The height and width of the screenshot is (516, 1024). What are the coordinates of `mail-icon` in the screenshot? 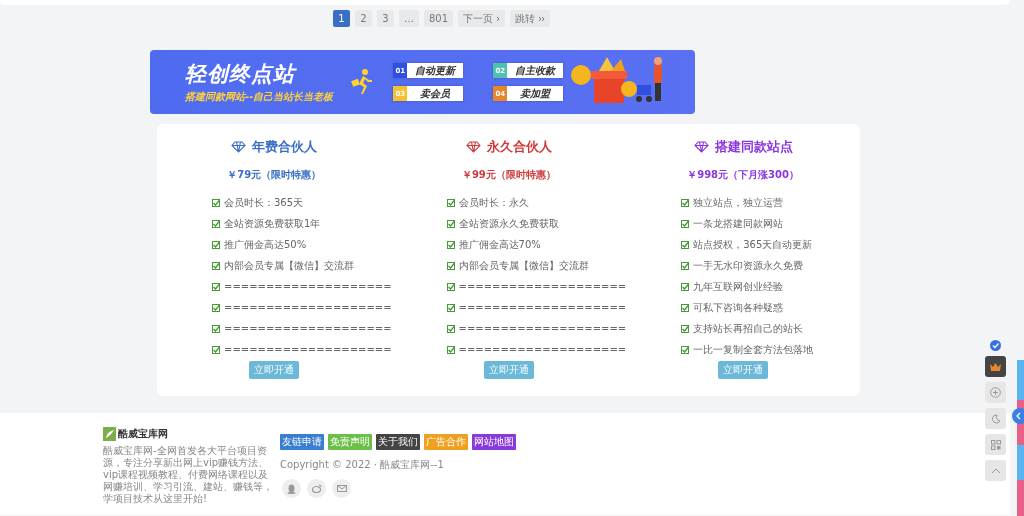 It's located at (341, 488).